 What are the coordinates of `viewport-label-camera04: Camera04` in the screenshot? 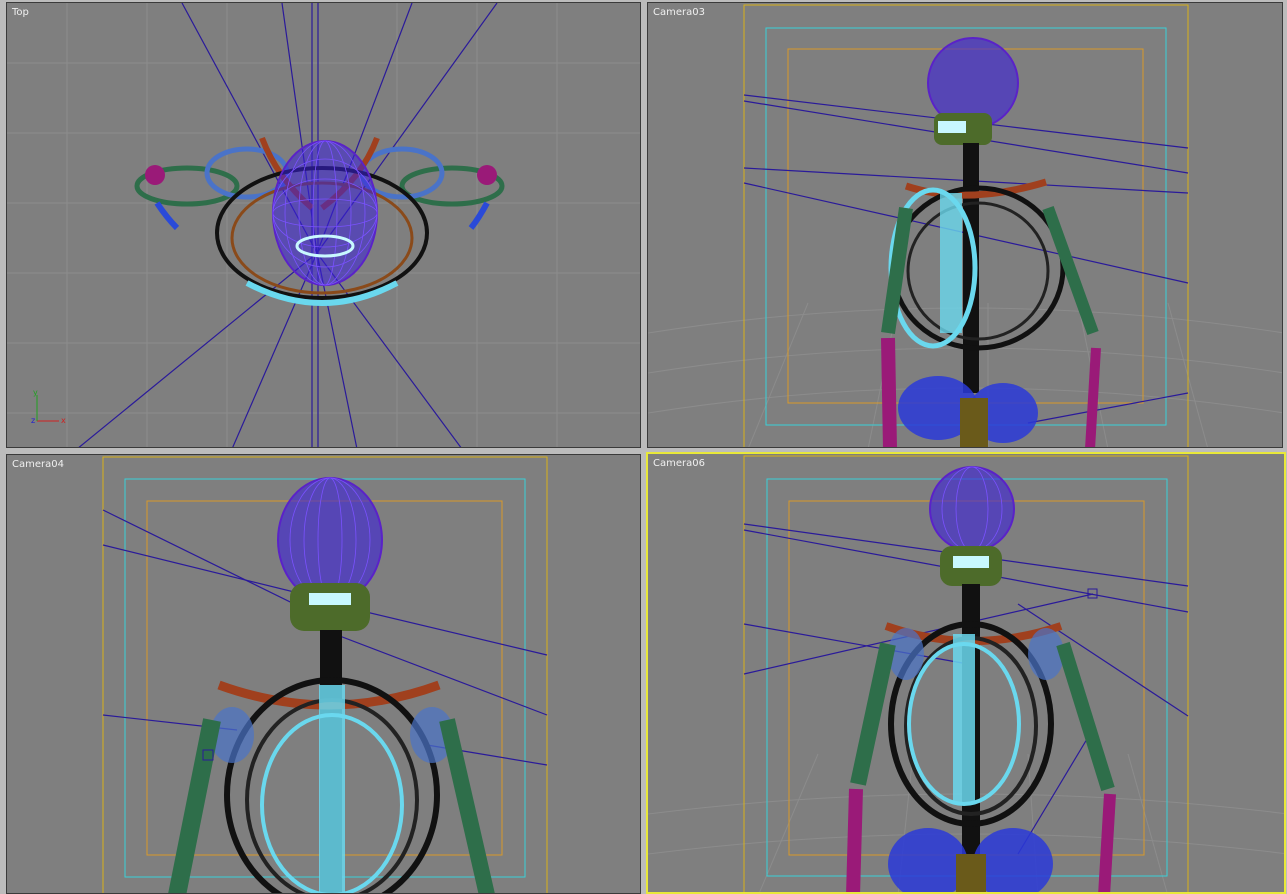 It's located at (38, 464).